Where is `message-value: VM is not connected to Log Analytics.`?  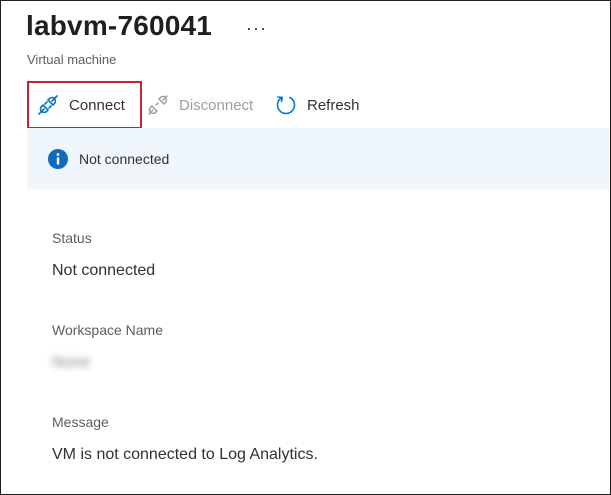 message-value: VM is not connected to Log Analytics. is located at coordinates (185, 454).